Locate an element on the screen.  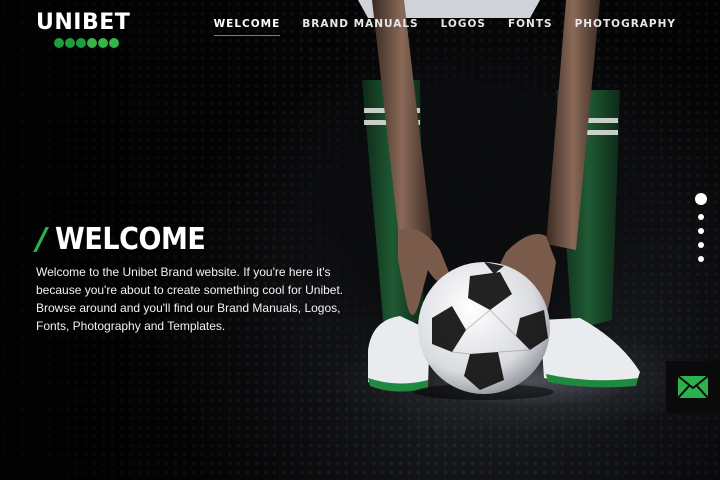
mail-icon is located at coordinates (693, 387).